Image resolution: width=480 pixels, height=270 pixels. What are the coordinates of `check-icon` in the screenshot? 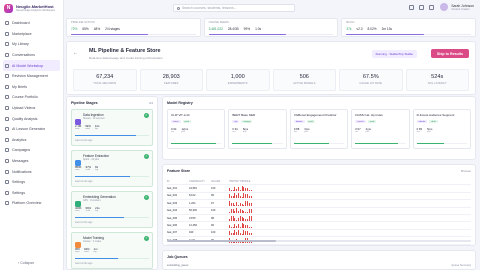 It's located at (7, 118).